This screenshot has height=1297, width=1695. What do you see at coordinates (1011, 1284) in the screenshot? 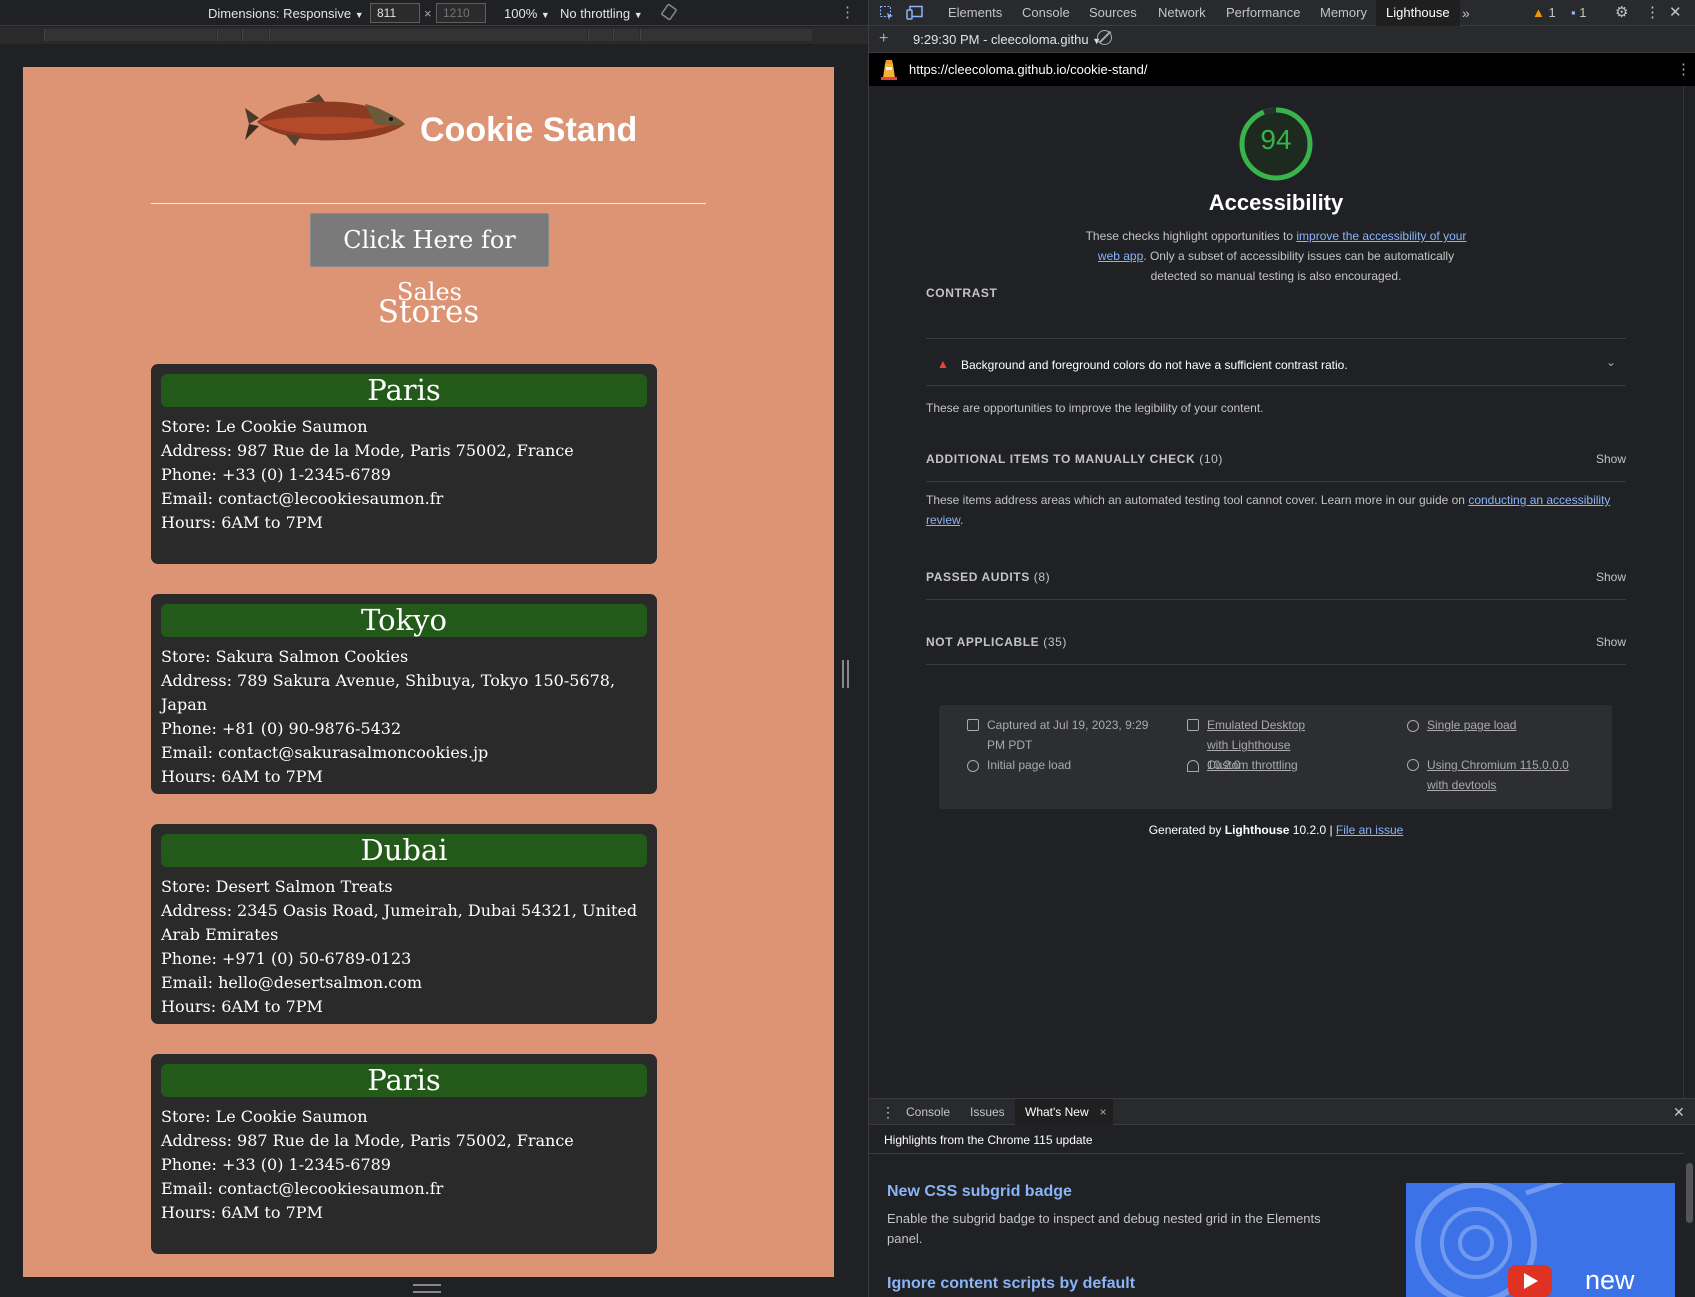
I see `news-title-content-scripts: Ignore content scripts by default` at bounding box center [1011, 1284].